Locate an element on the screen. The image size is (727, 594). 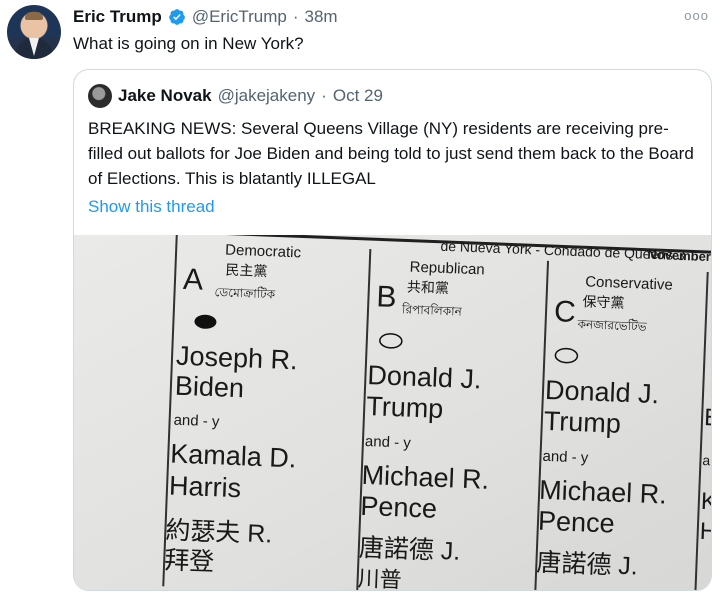
tweet-header: Eric Trump @EricTrump · 38m is located at coordinates (205, 17).